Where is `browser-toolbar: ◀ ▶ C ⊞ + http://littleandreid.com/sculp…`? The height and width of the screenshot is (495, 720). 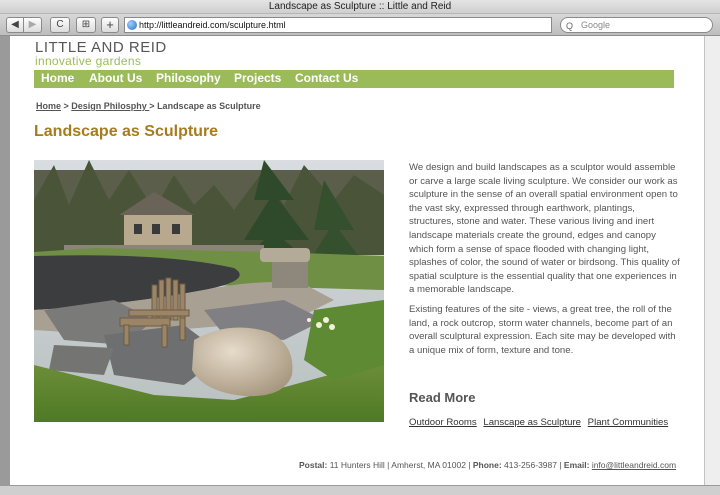 browser-toolbar: ◀ ▶ C ⊞ + http://littleandreid.com/sculp… is located at coordinates (360, 25).